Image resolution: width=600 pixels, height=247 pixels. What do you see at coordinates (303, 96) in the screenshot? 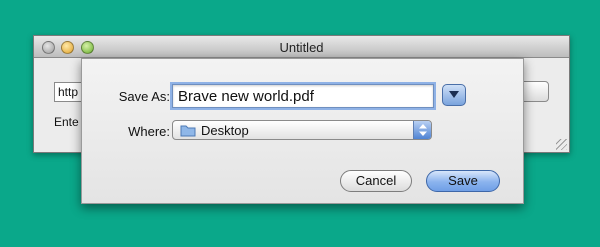
I see `file-name-input` at bounding box center [303, 96].